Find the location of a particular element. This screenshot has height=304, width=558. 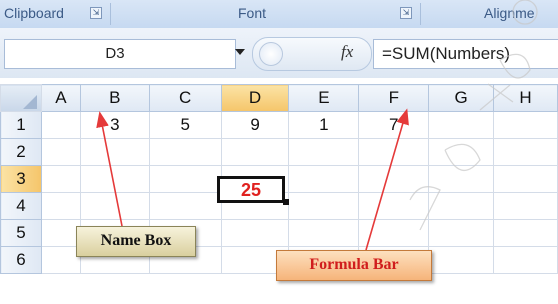

cell-f1: 7 is located at coordinates (394, 125).